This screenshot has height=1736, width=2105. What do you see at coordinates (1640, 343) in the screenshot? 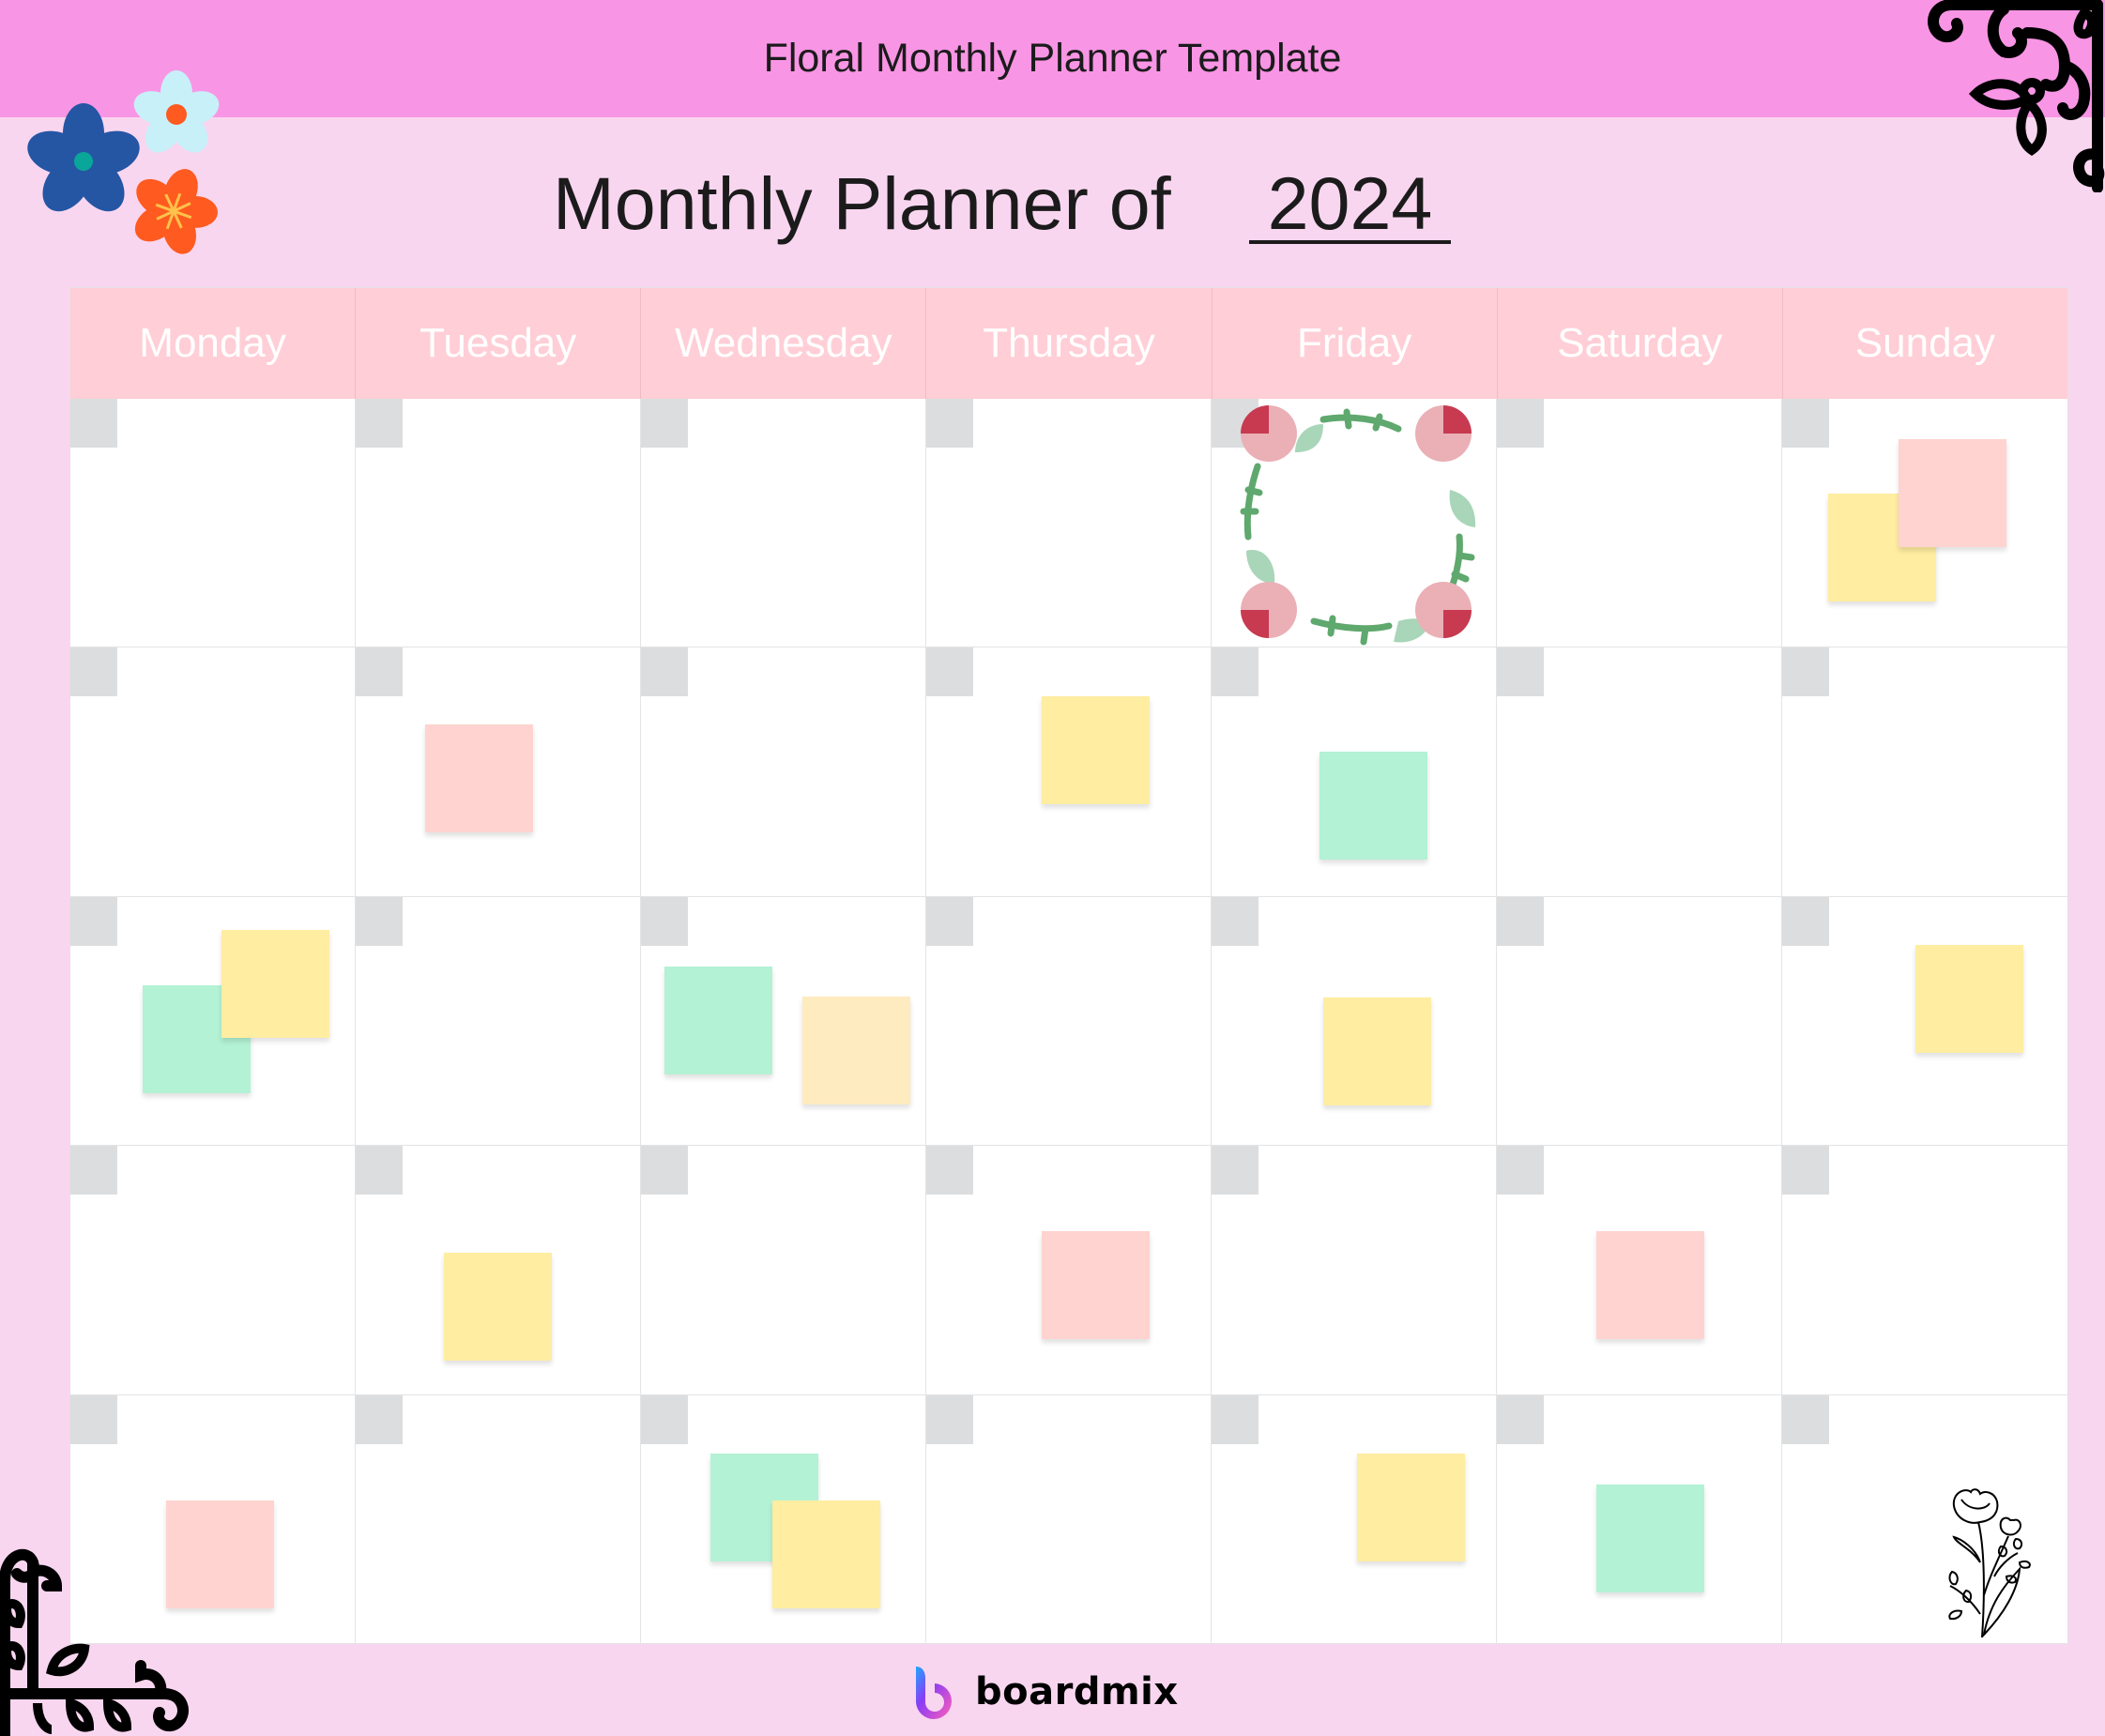
I see `day-header-saturday: Saturday` at bounding box center [1640, 343].